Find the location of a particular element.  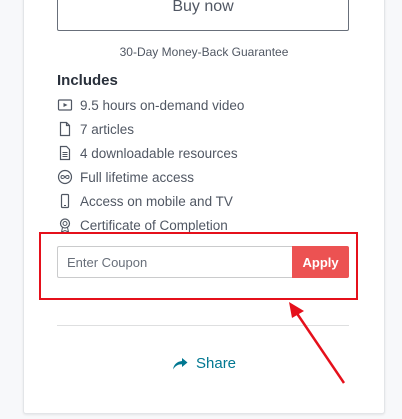

annotation-arrow is located at coordinates (317, 343).